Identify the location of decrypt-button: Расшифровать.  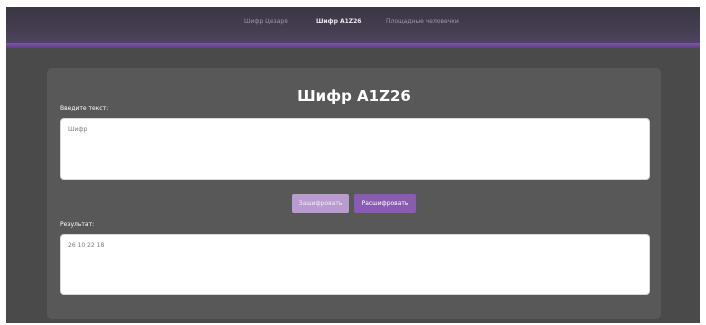
(385, 203).